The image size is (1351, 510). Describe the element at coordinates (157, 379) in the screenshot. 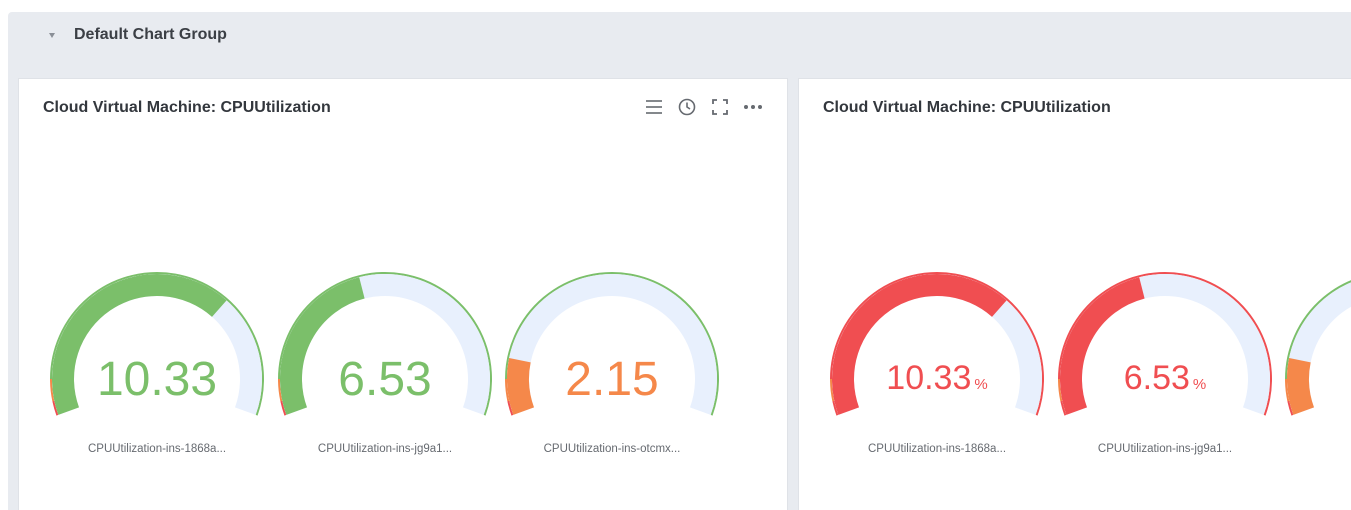

I see `gauge-value: 10.33` at that location.